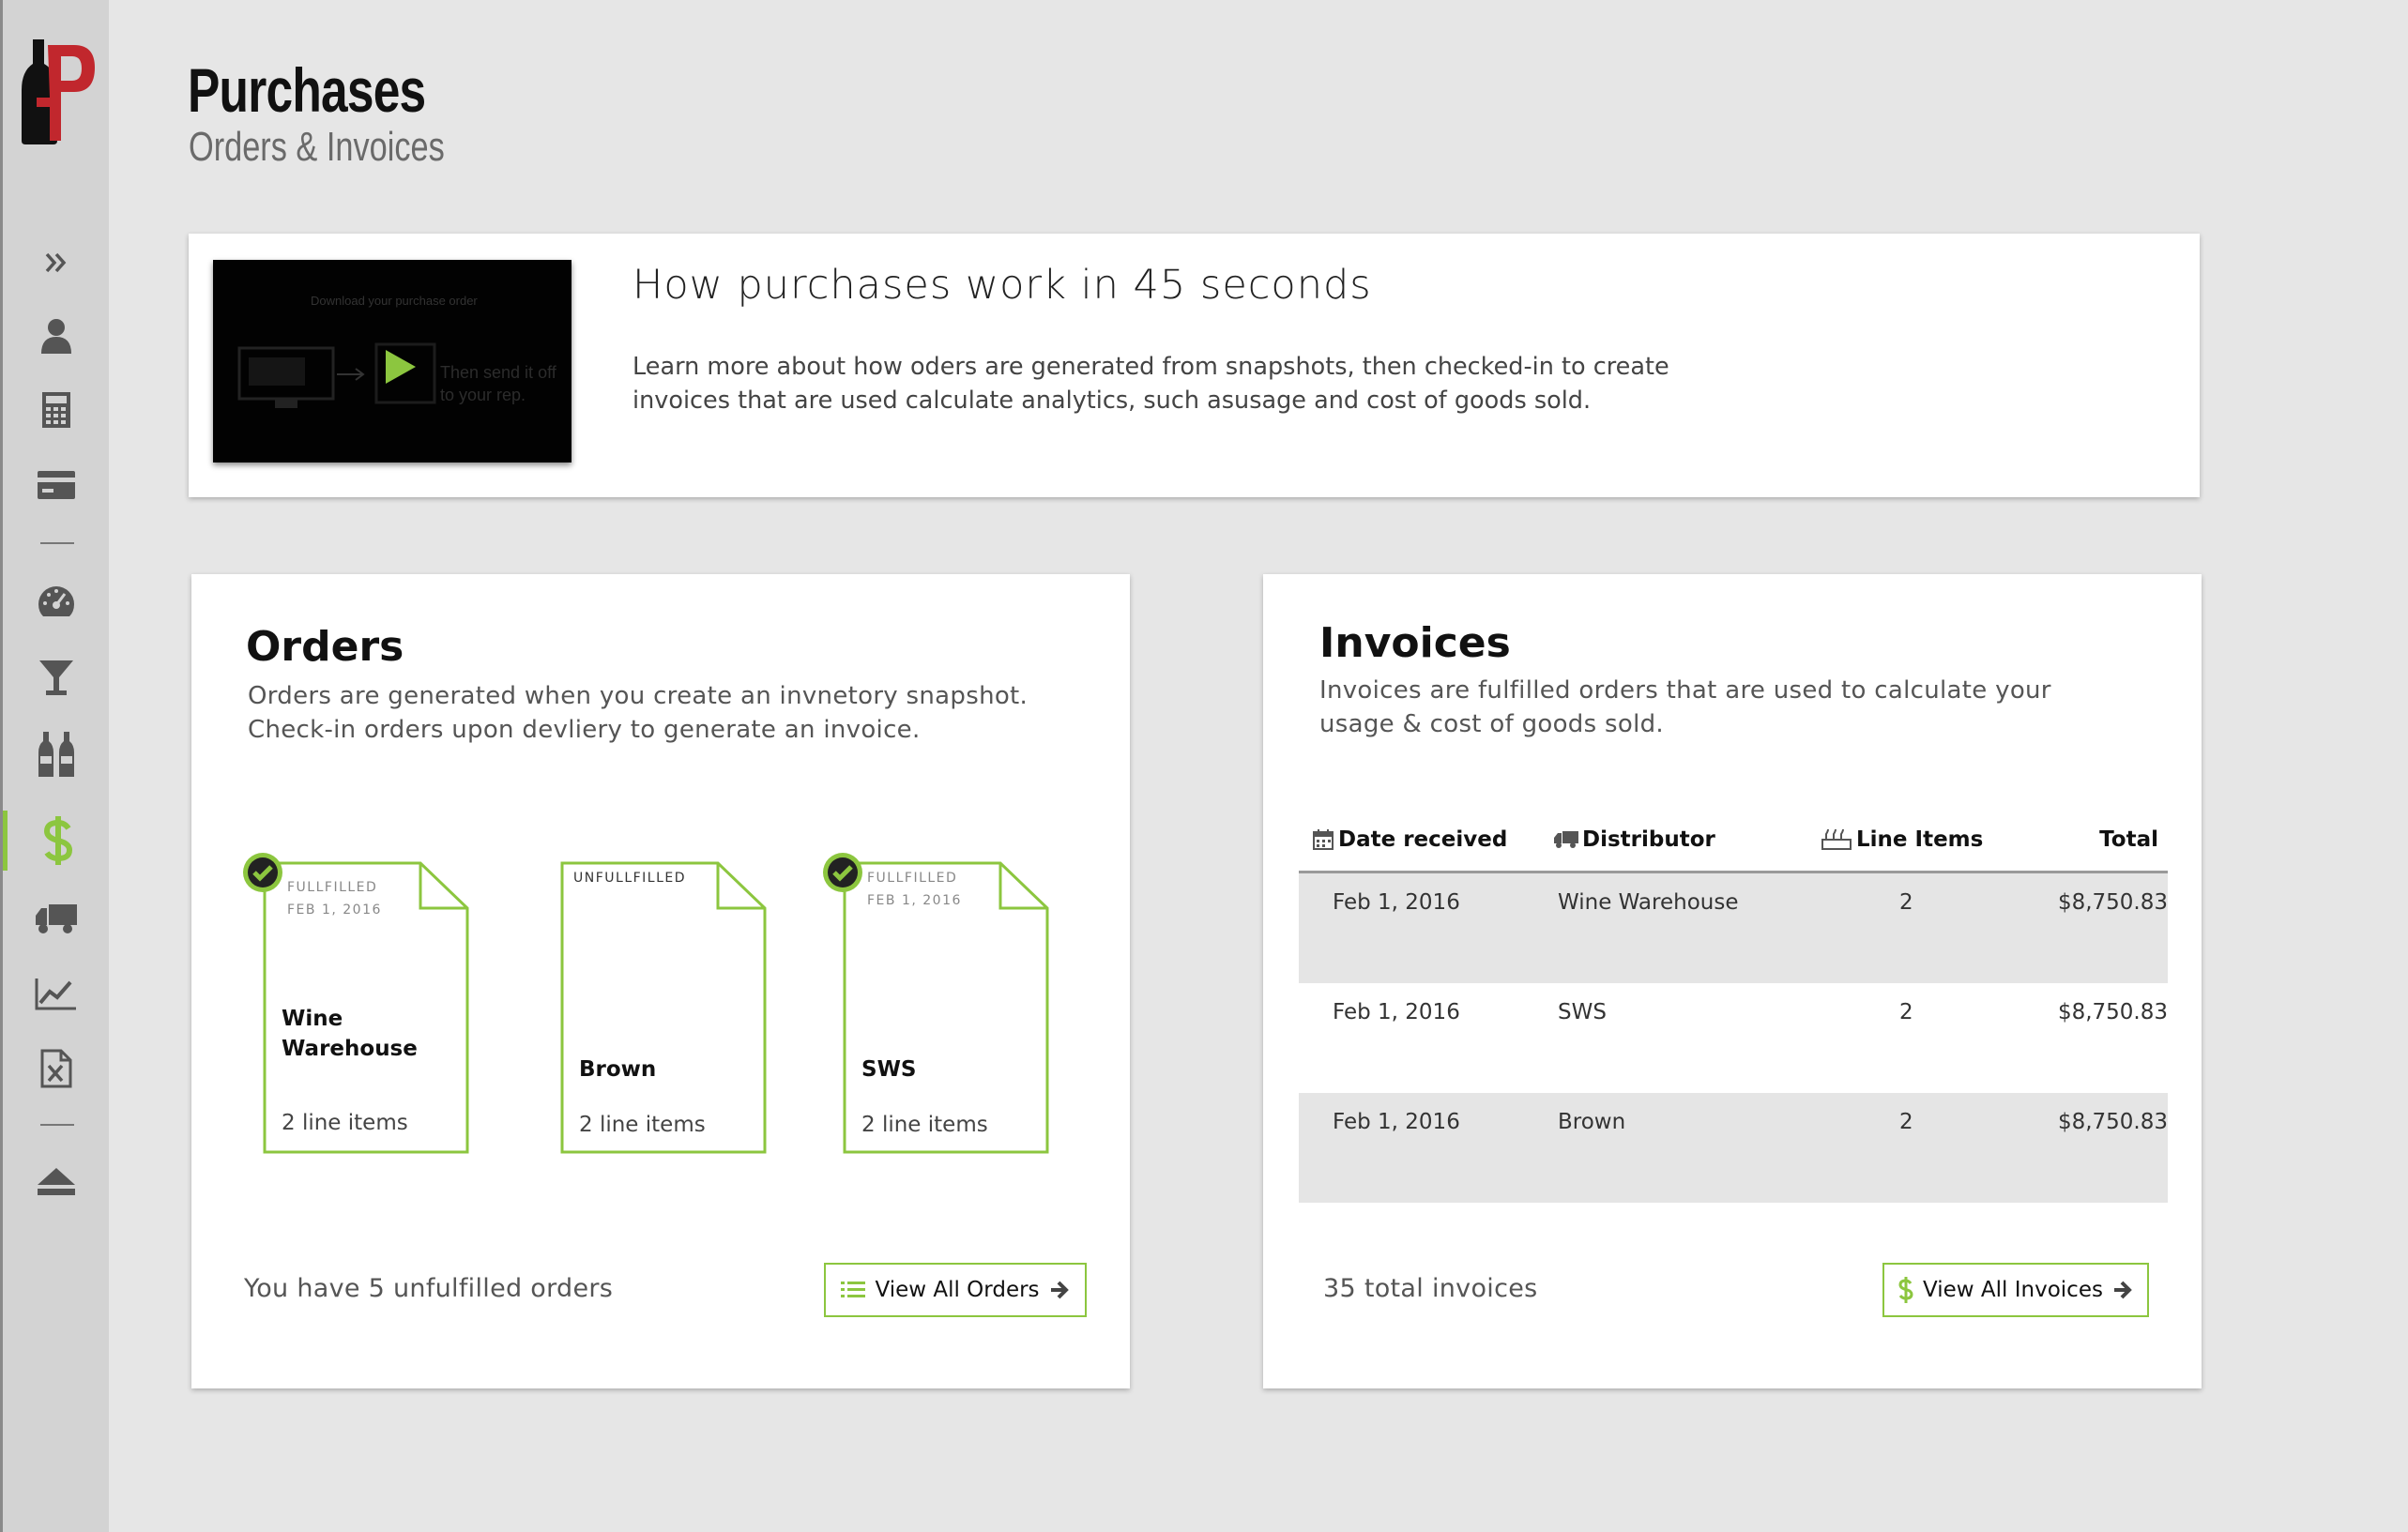 The width and height of the screenshot is (2408, 1532). I want to click on line-chart-icon, so click(55, 994).